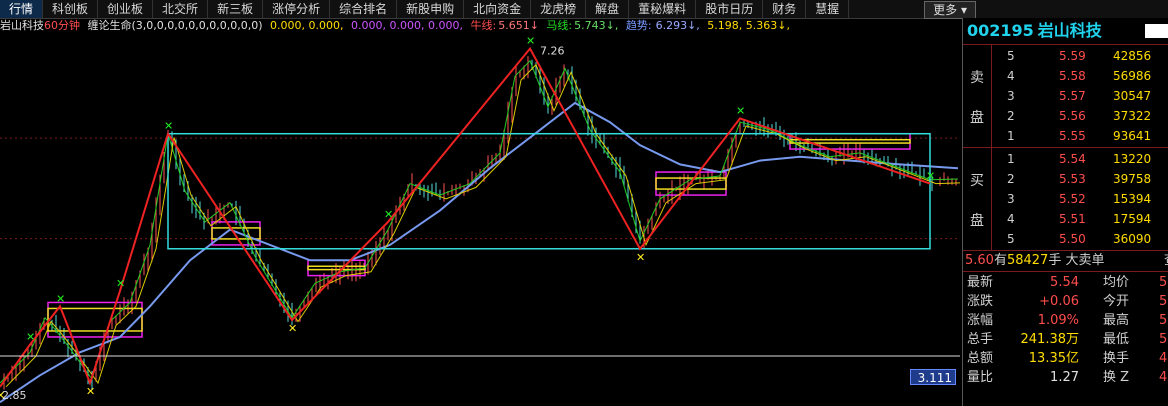 Image resolution: width=1168 pixels, height=406 pixels. I want to click on sell-level: 2, so click(1011, 116).